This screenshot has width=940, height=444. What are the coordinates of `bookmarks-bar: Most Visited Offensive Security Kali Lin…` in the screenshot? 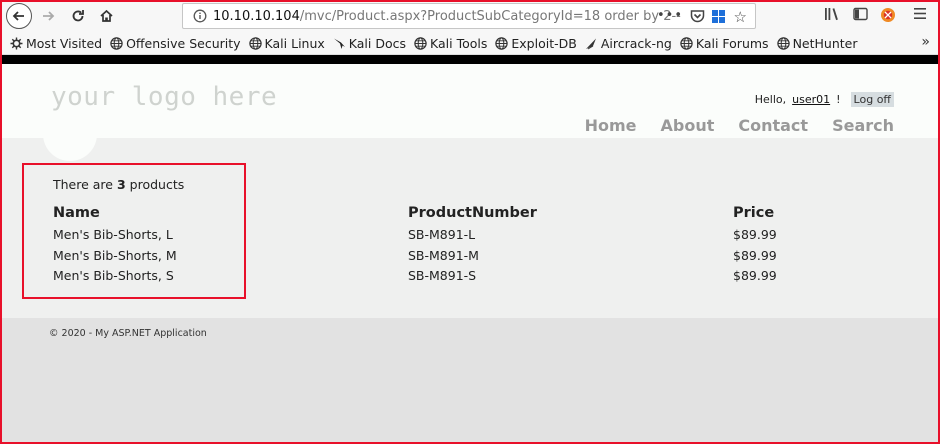 It's located at (470, 43).